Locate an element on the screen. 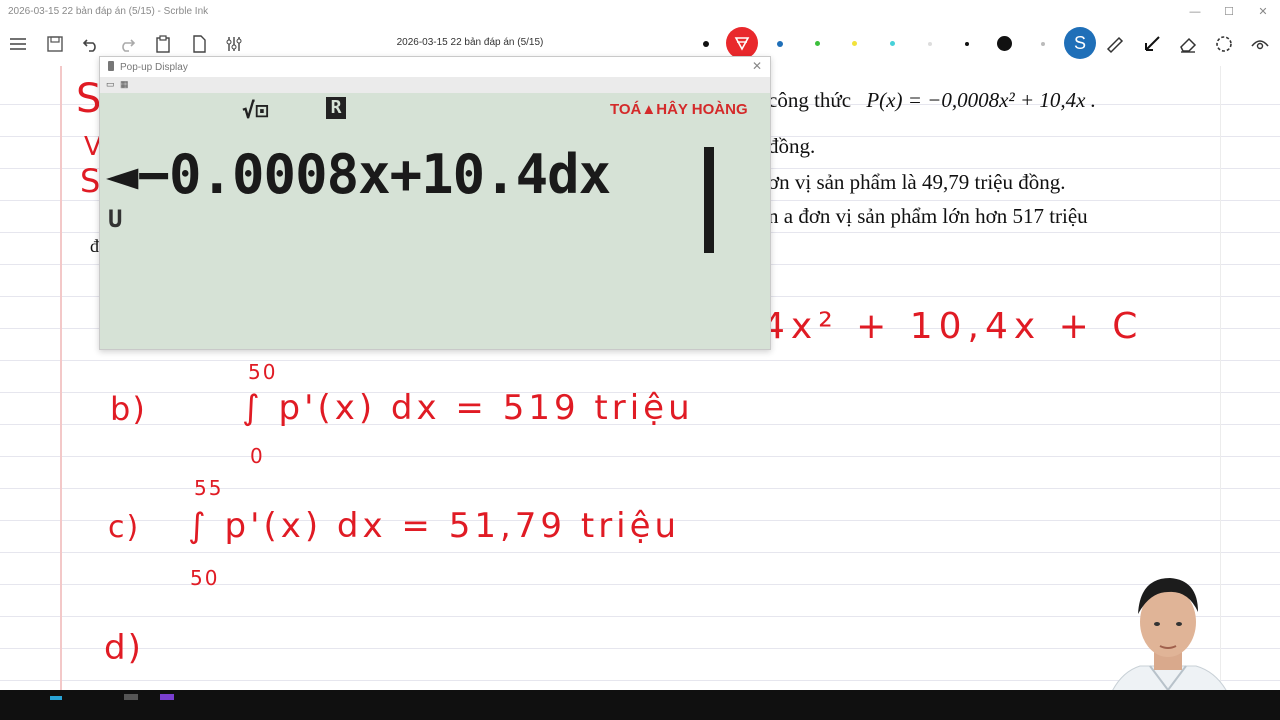  calculator-titlebar: Pop-up Display ✕ is located at coordinates (435, 67).